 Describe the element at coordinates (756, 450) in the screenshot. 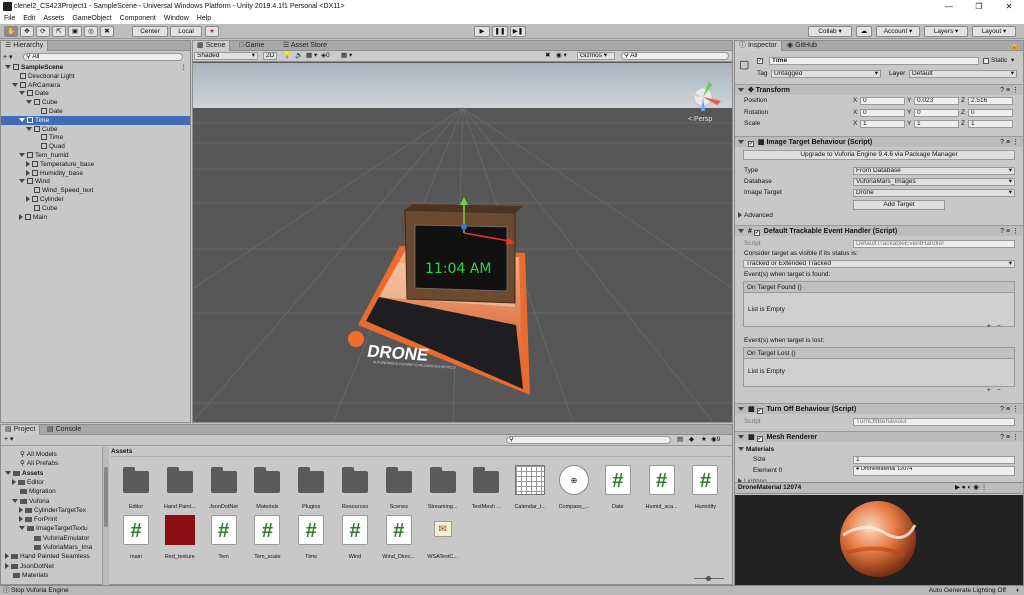

I see `materials-foldout: Materials` at that location.